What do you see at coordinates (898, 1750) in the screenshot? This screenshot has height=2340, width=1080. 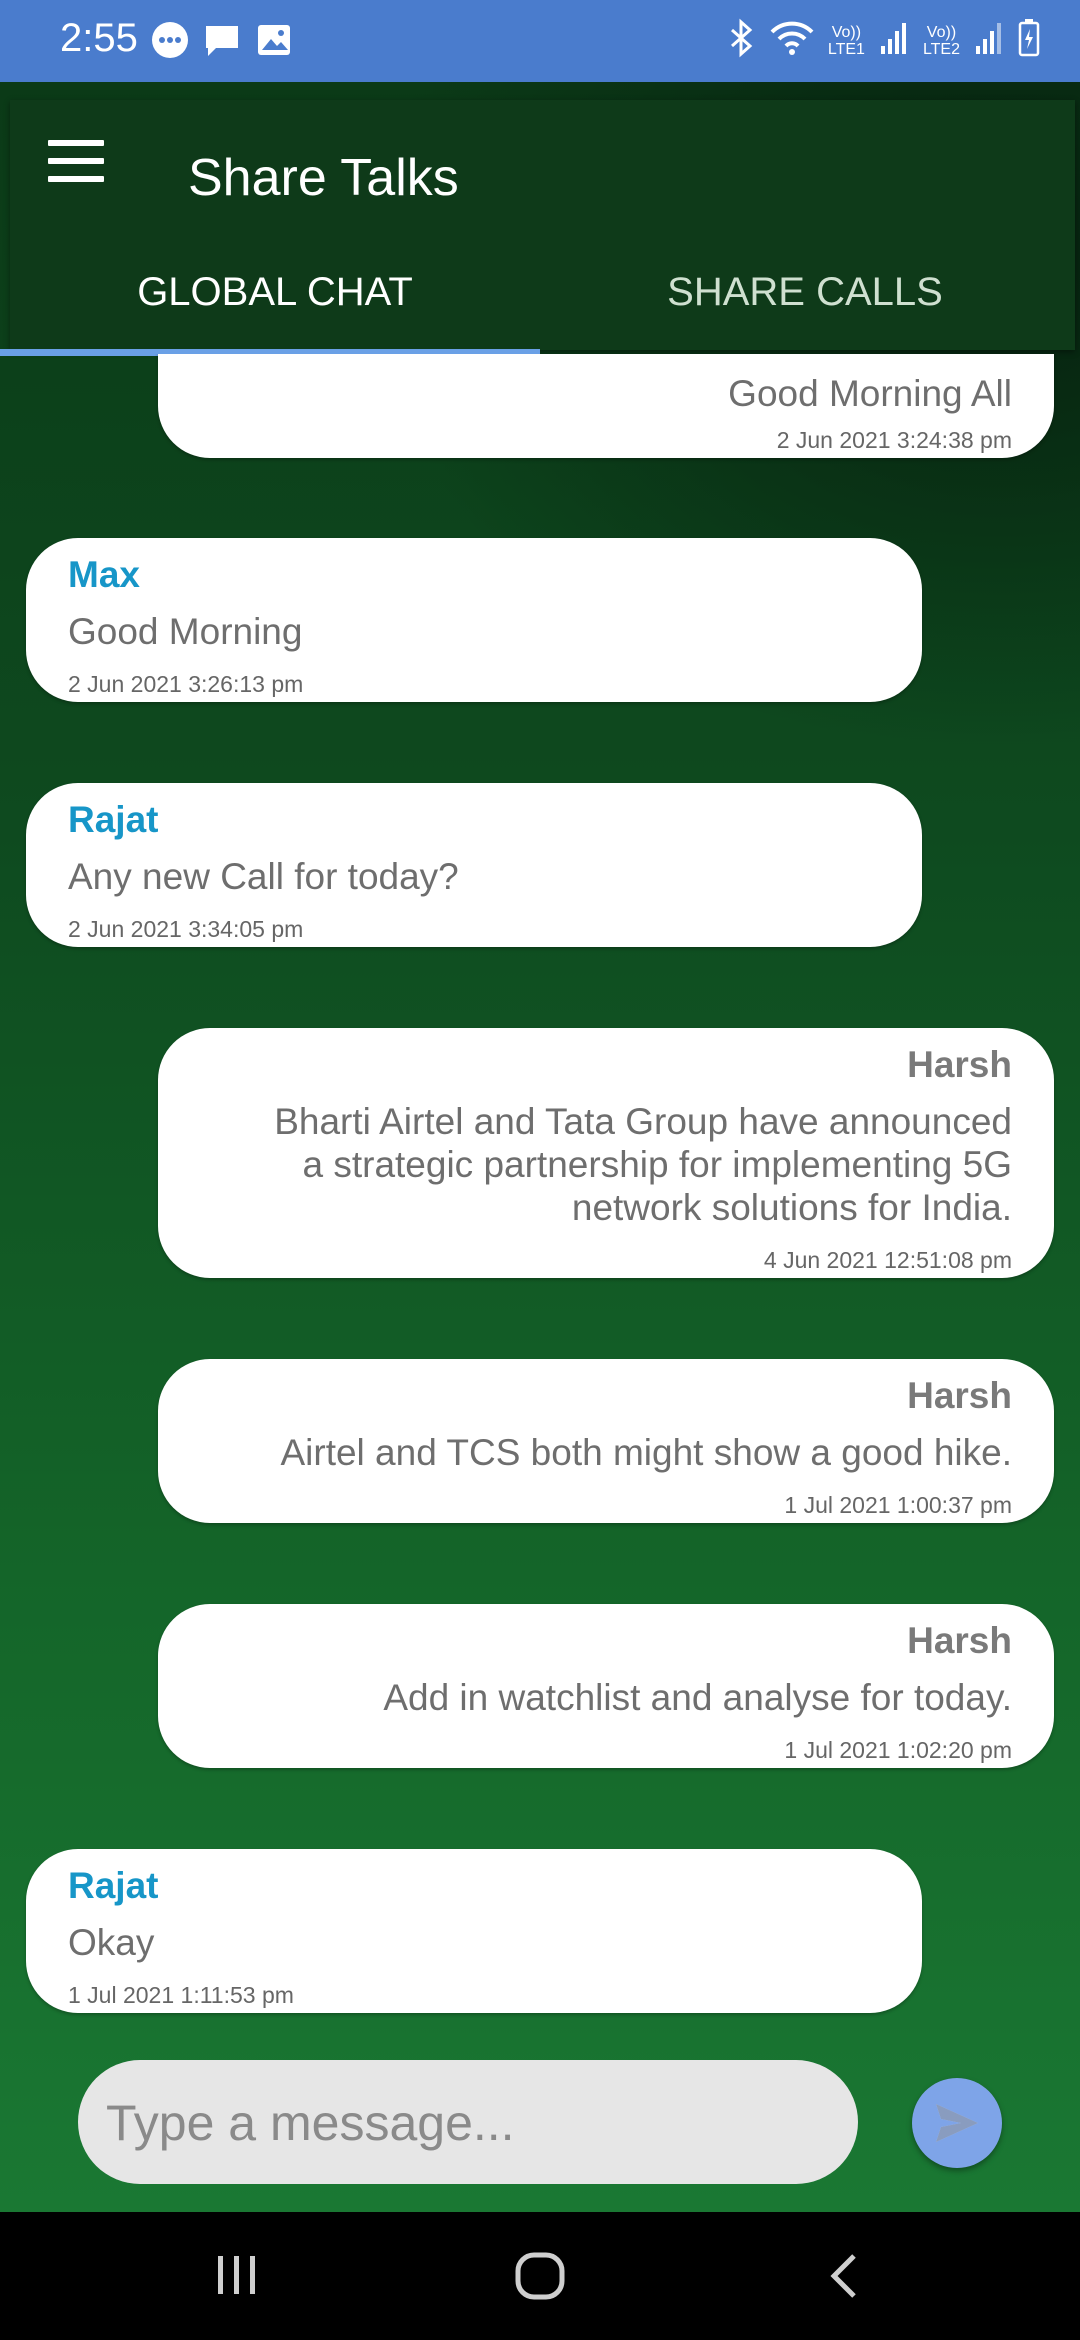 I see `message-time: 1 Jul 2021 1:02:20 pm` at bounding box center [898, 1750].